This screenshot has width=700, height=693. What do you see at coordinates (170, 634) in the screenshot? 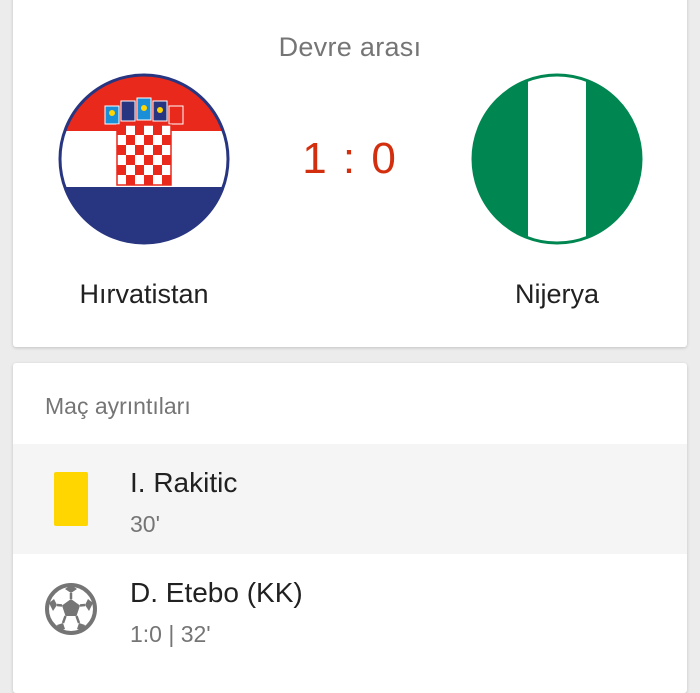
I see `event-minute: 1:0 | 32'` at bounding box center [170, 634].